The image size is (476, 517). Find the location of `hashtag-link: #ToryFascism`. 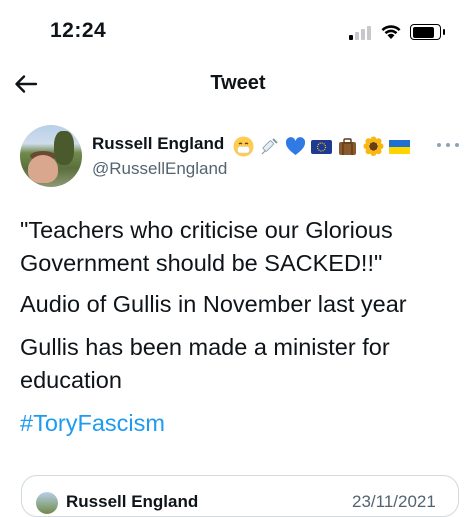

hashtag-link: #ToryFascism is located at coordinates (92, 423).